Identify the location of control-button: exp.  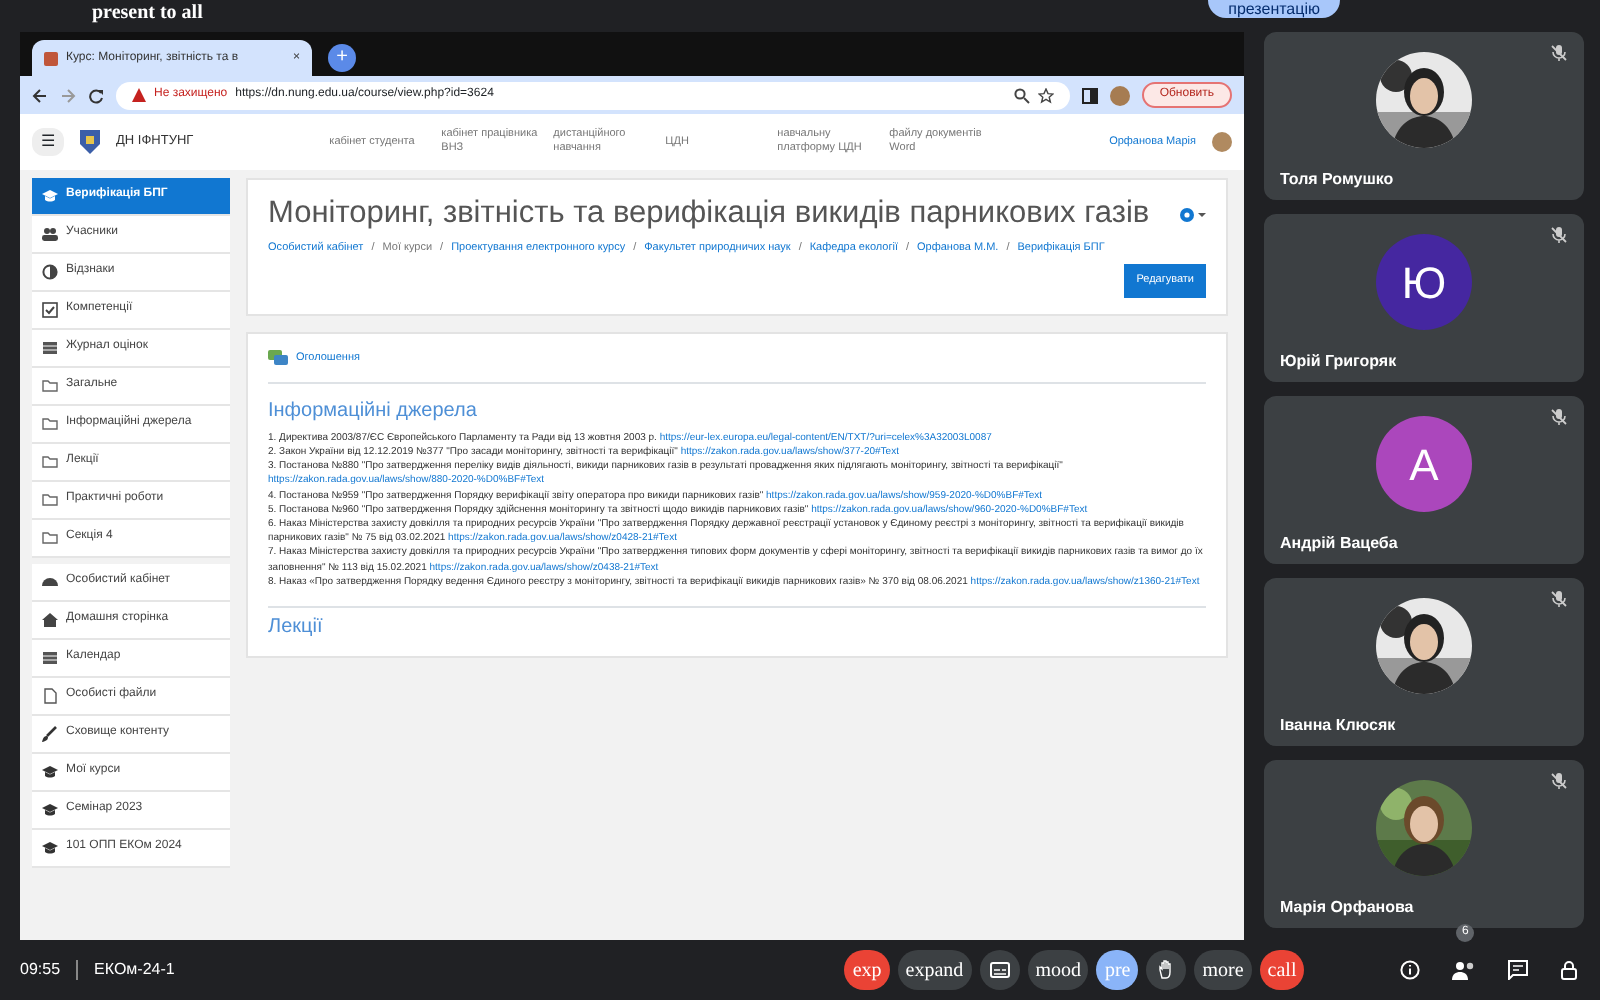
(867, 970).